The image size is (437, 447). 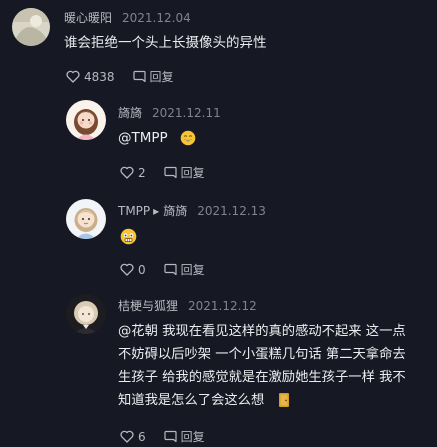 I want to click on comment-text-last-line: 知道我是怎么了会这么想, so click(x=277, y=400).